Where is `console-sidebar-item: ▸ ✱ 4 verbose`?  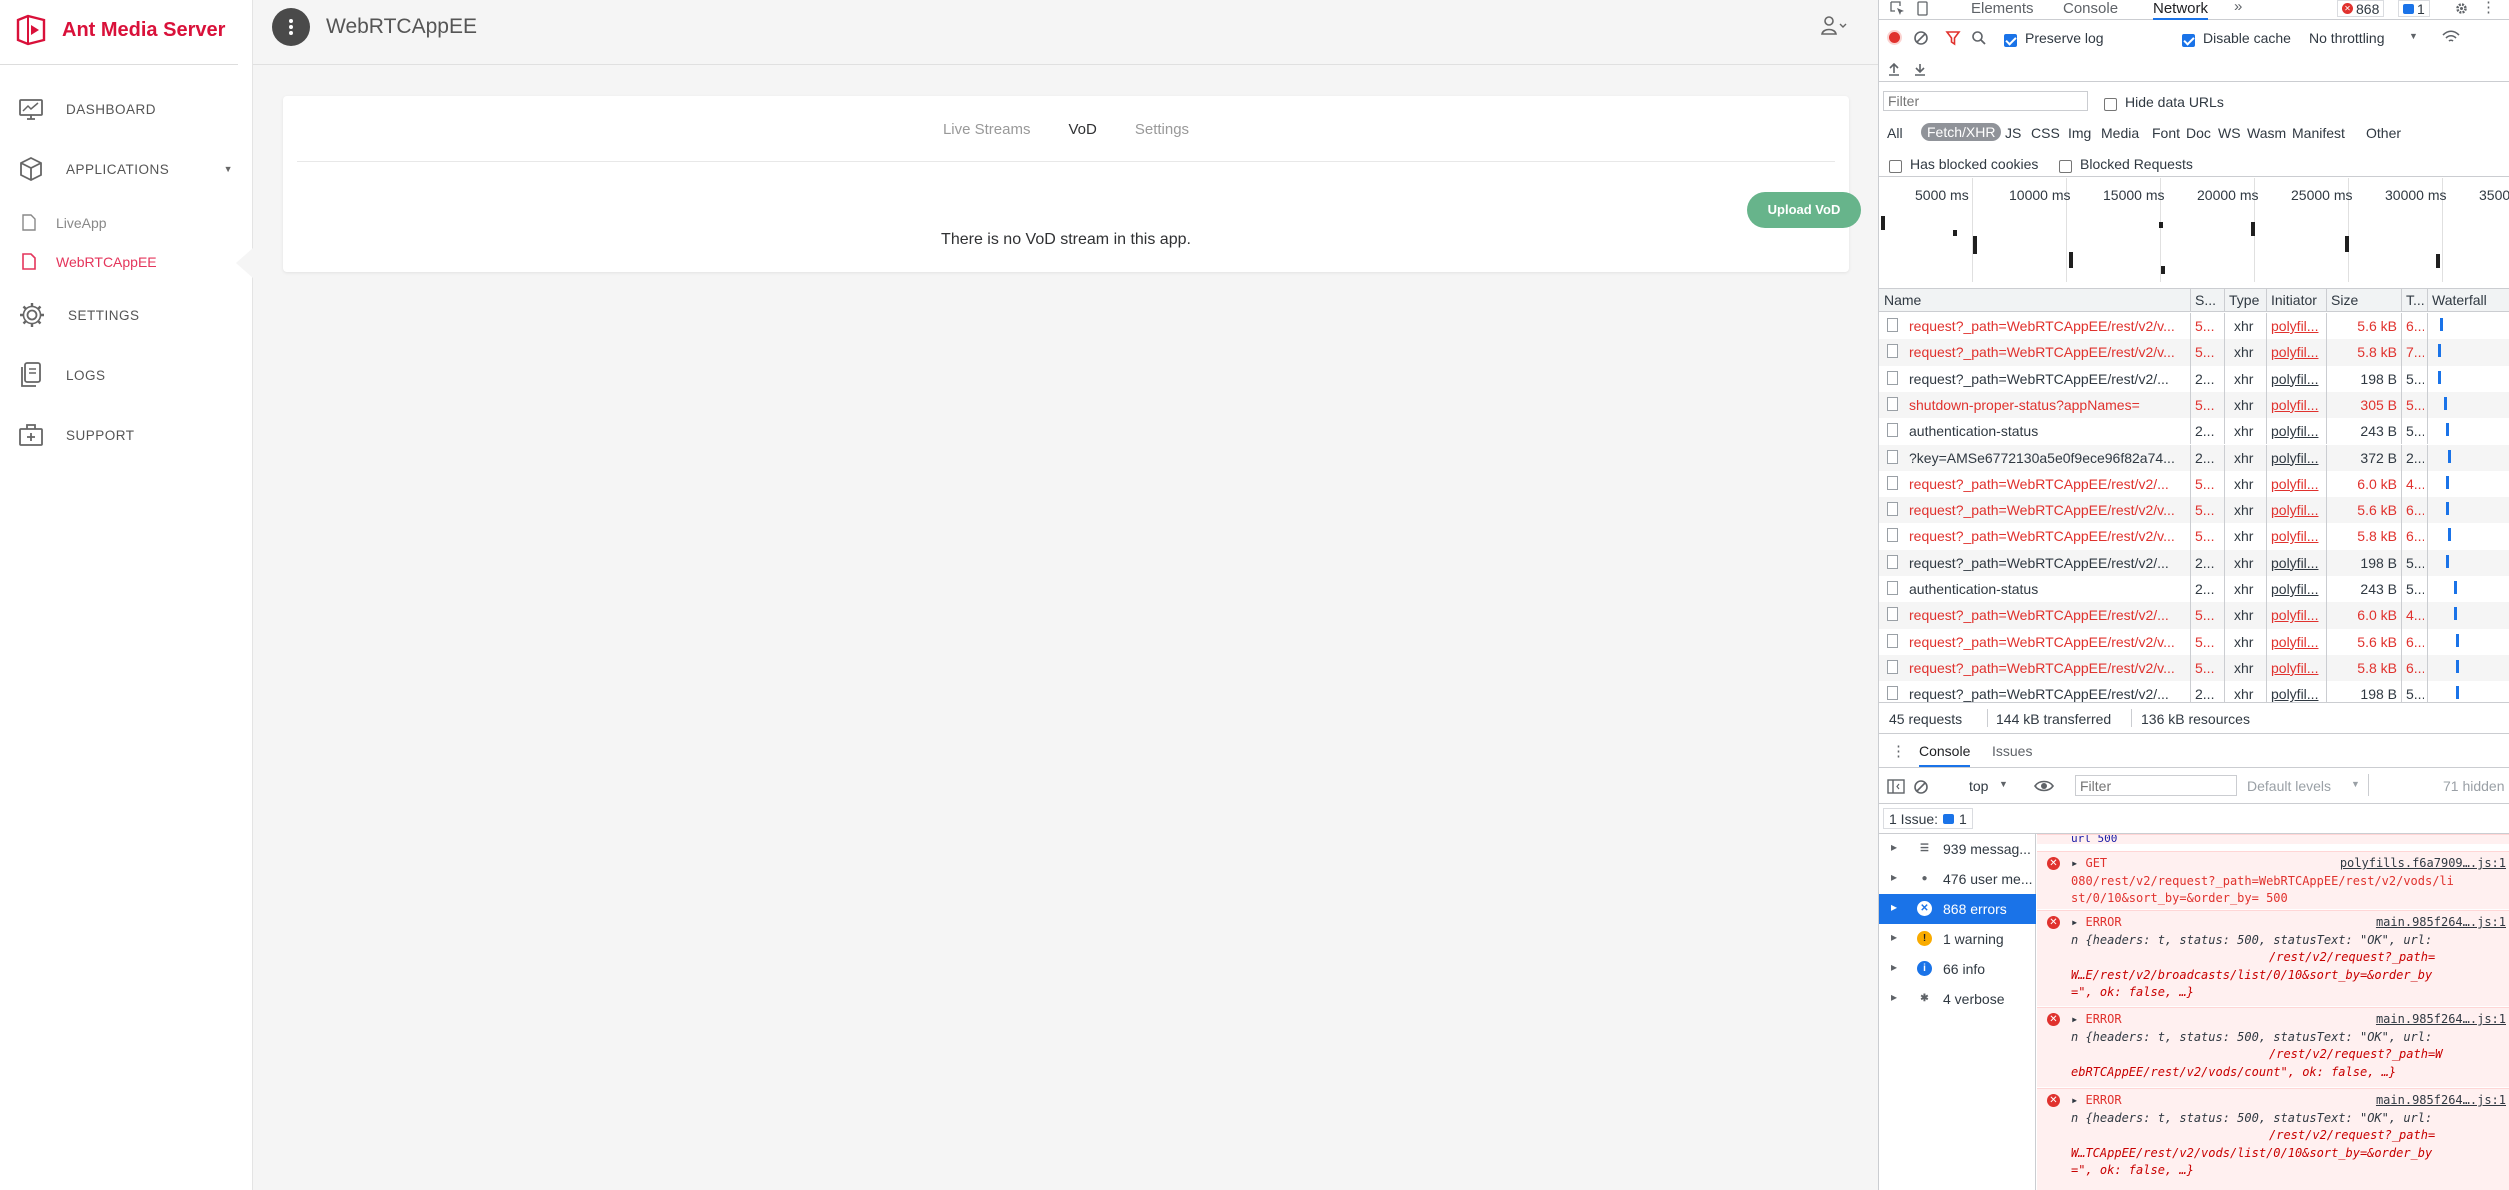 console-sidebar-item: ▸ ✱ 4 verbose is located at coordinates (1957, 999).